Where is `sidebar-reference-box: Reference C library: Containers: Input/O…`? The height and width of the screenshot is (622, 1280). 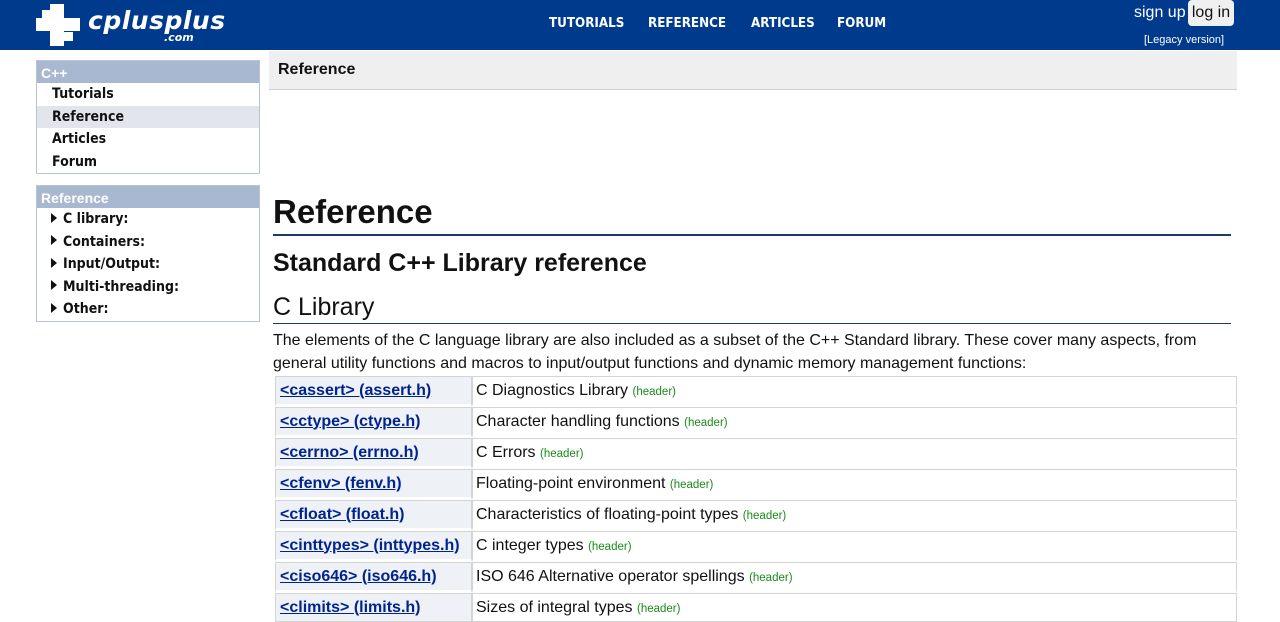 sidebar-reference-box: Reference C library: Containers: Input/O… is located at coordinates (148, 253).